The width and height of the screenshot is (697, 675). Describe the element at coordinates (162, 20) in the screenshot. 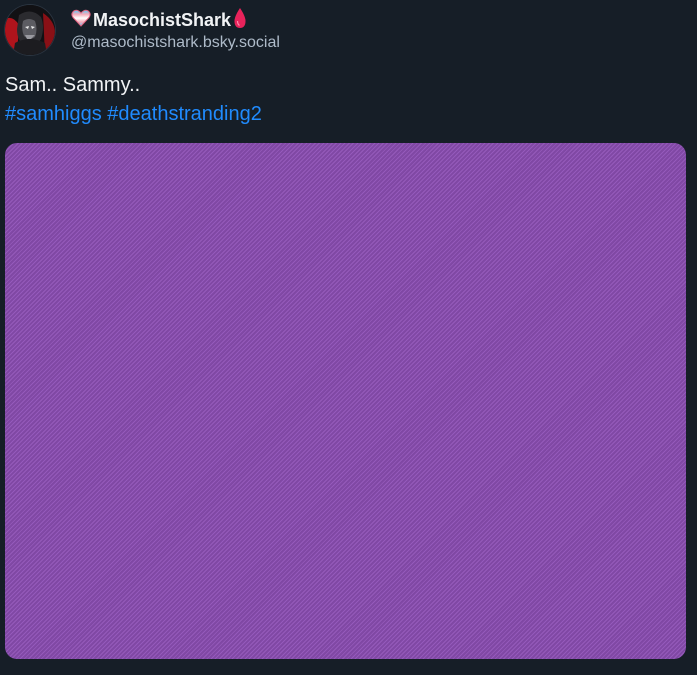

I see `display-name: MasochistShark` at that location.